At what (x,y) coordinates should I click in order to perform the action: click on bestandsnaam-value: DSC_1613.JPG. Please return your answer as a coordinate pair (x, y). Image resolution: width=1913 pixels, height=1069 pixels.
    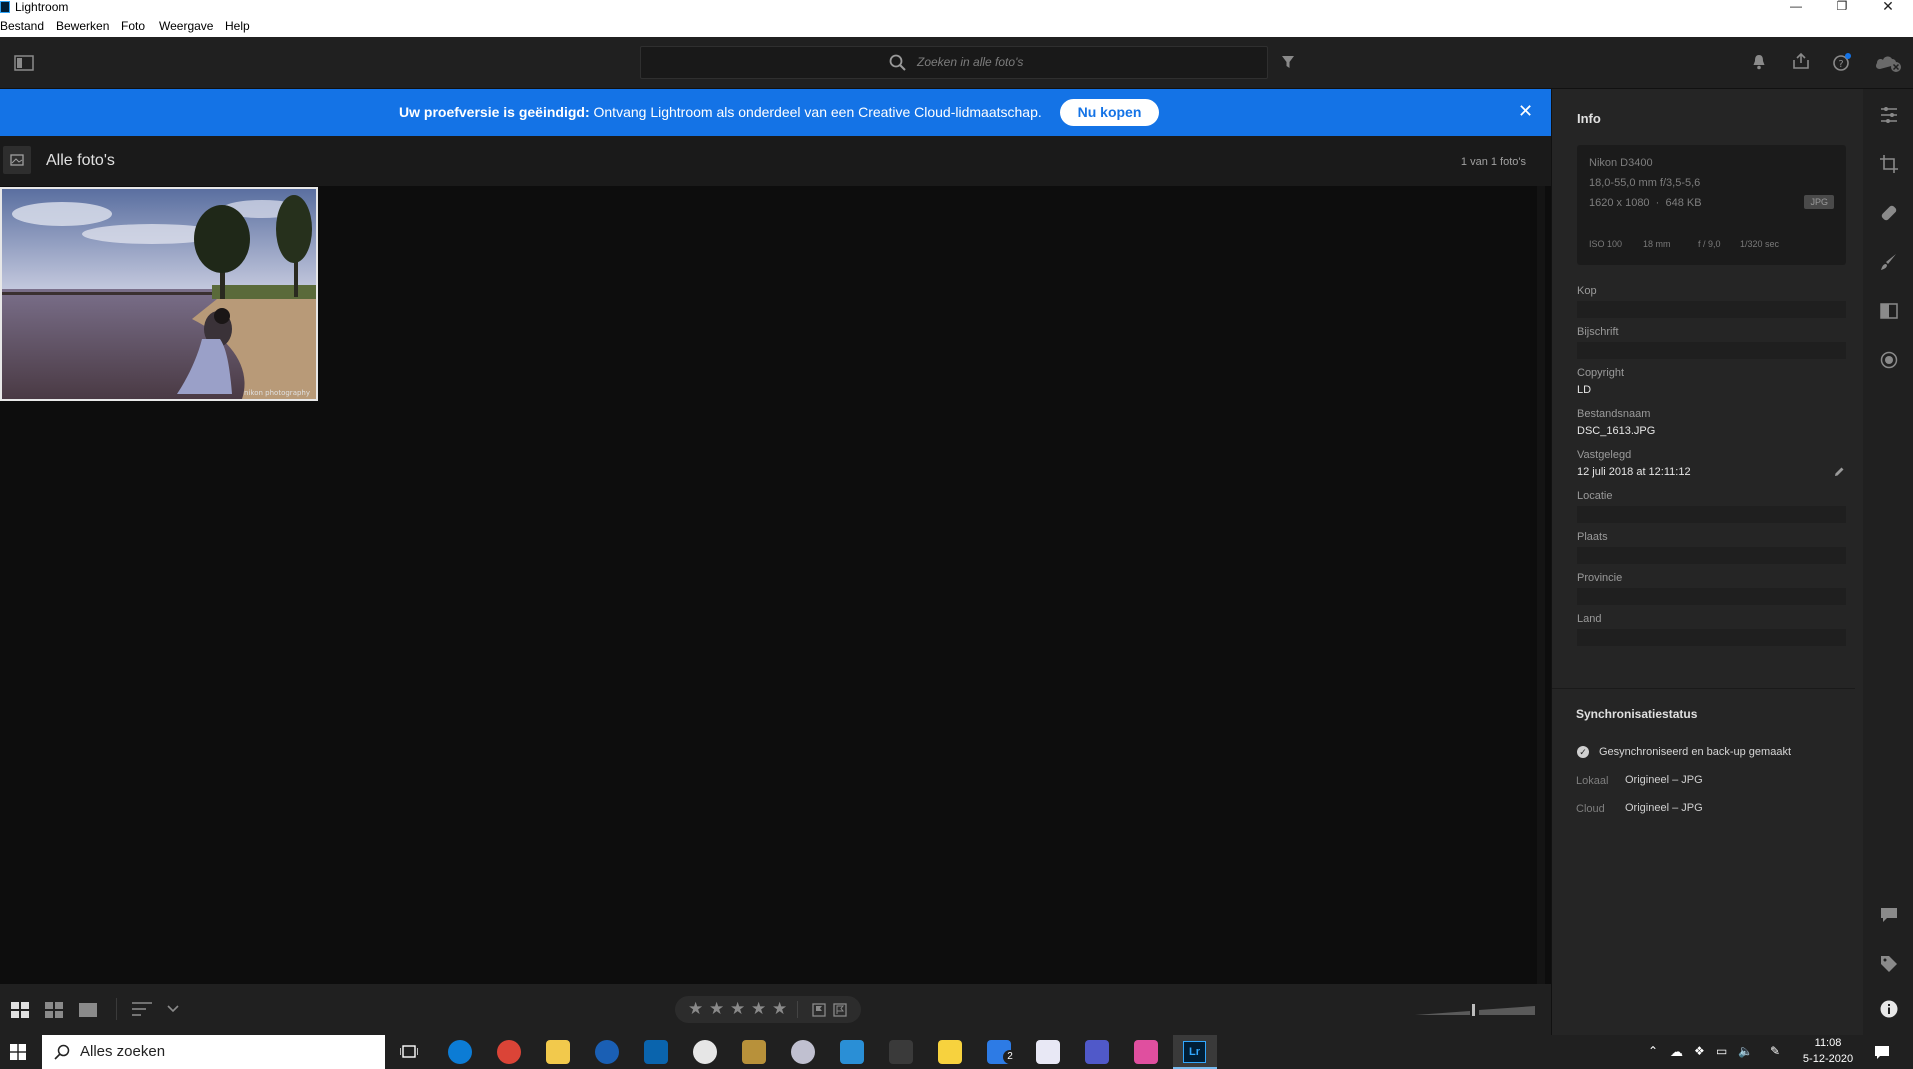
    Looking at the image, I should click on (1616, 431).